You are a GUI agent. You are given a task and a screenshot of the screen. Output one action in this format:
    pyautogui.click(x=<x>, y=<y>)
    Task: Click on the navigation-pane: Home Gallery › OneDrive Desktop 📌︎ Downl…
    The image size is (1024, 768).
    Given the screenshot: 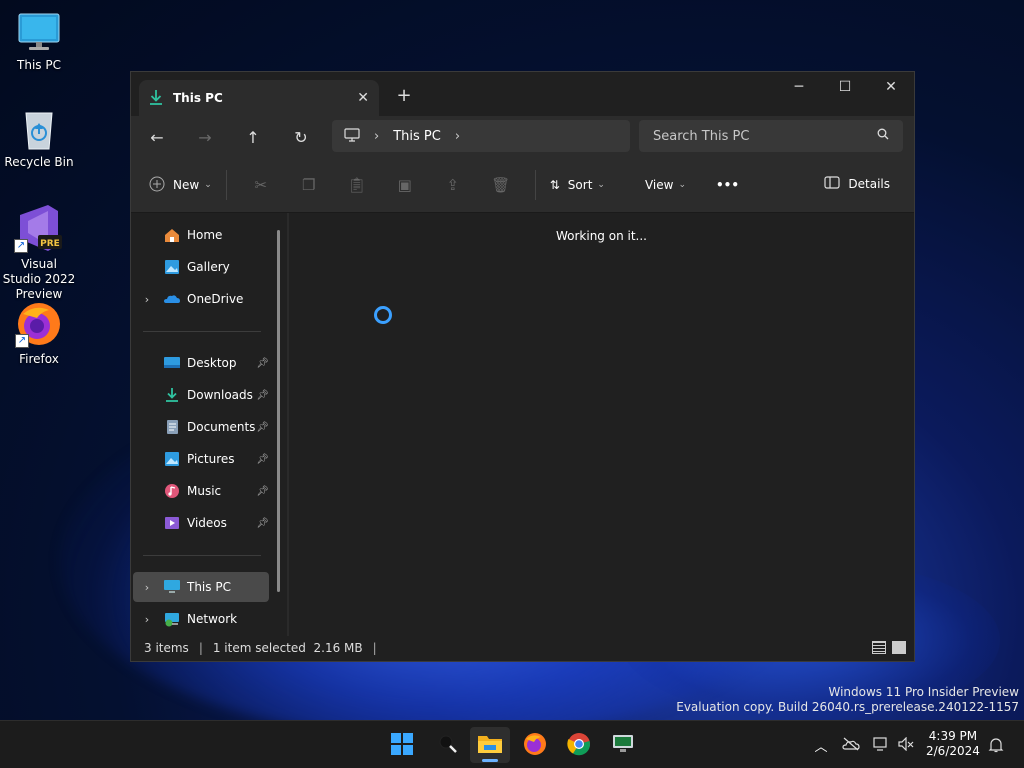 What is the action you would take?
    pyautogui.click(x=208, y=424)
    